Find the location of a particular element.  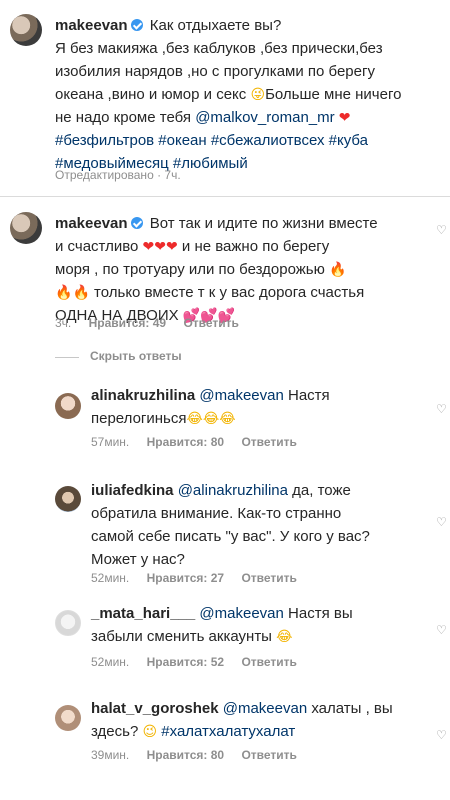

reply-username: halat_v_goroshek is located at coordinates (155, 708).